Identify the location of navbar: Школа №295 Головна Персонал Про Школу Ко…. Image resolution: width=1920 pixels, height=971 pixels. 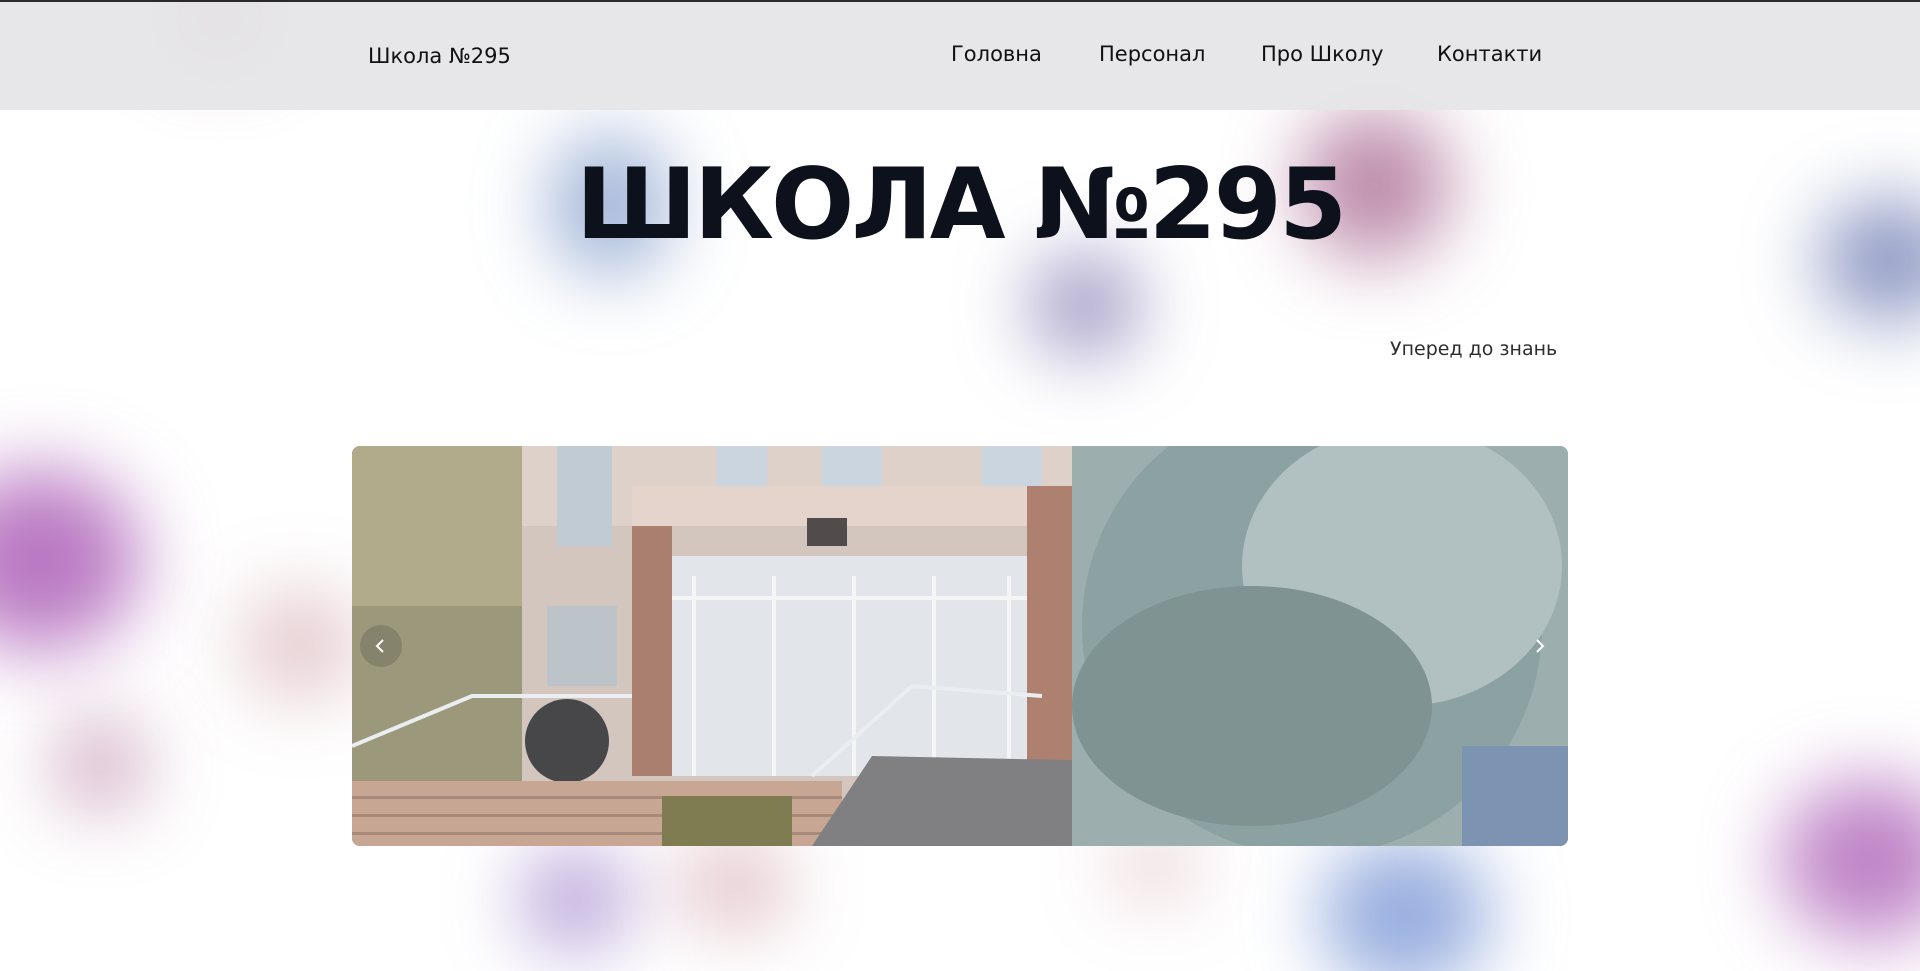
(960, 55).